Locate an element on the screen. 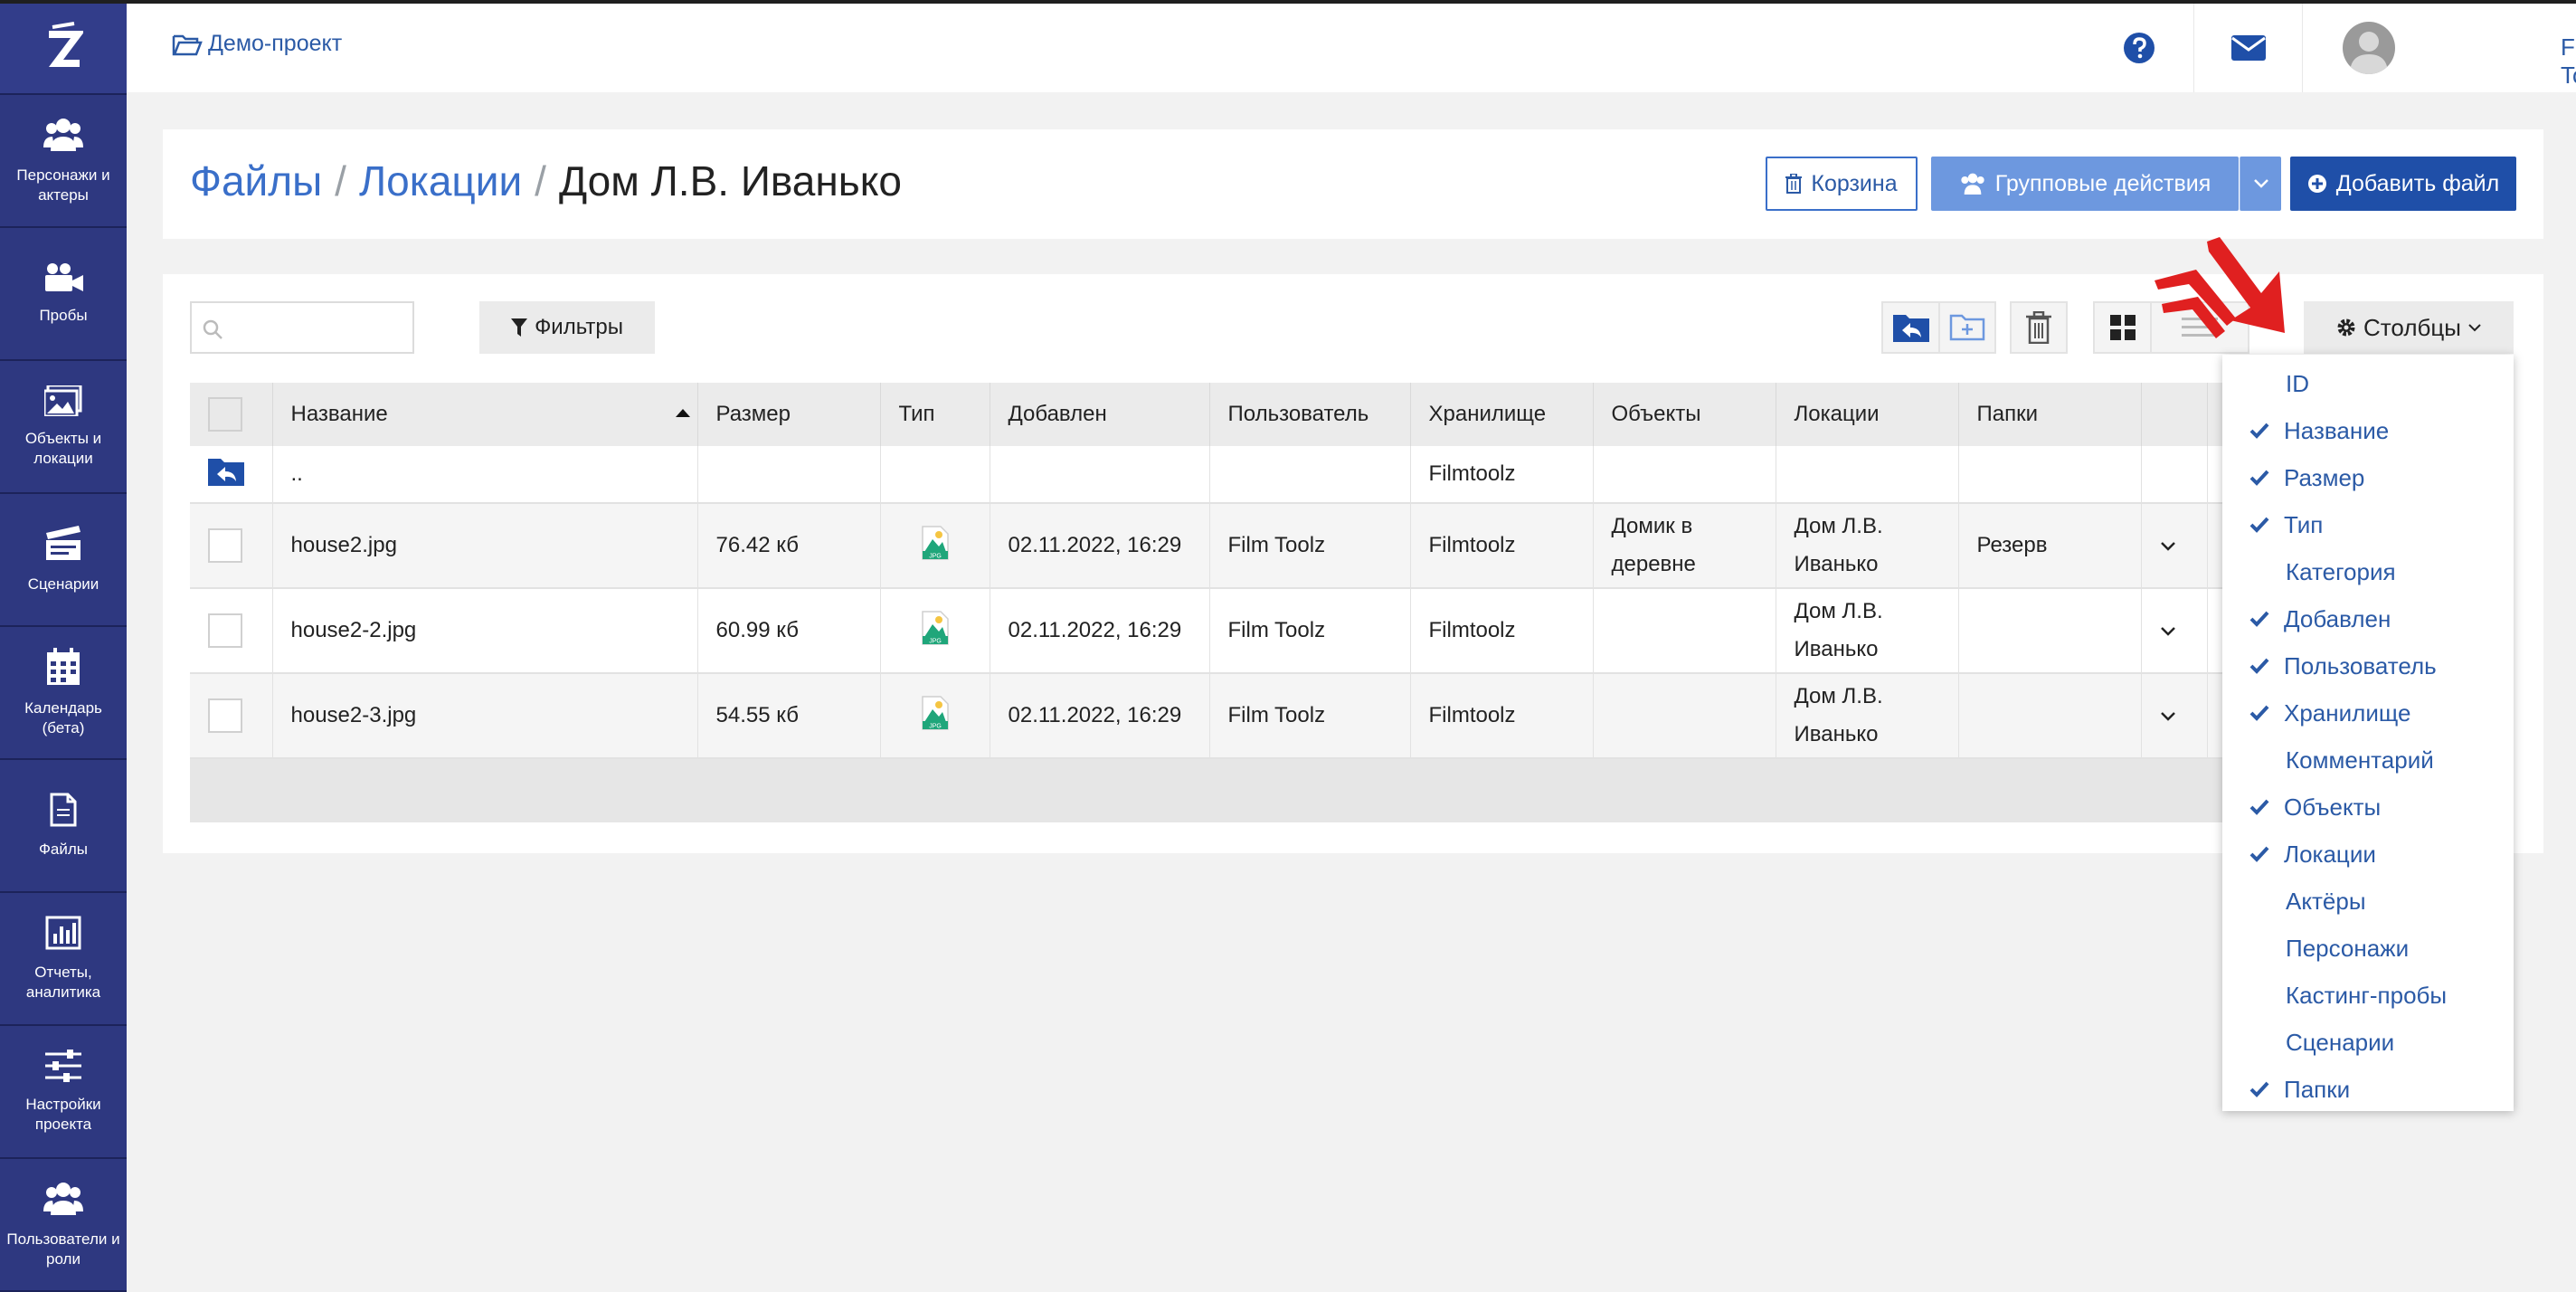 The width and height of the screenshot is (2576, 1292). filters-button: Фильтры is located at coordinates (567, 328).